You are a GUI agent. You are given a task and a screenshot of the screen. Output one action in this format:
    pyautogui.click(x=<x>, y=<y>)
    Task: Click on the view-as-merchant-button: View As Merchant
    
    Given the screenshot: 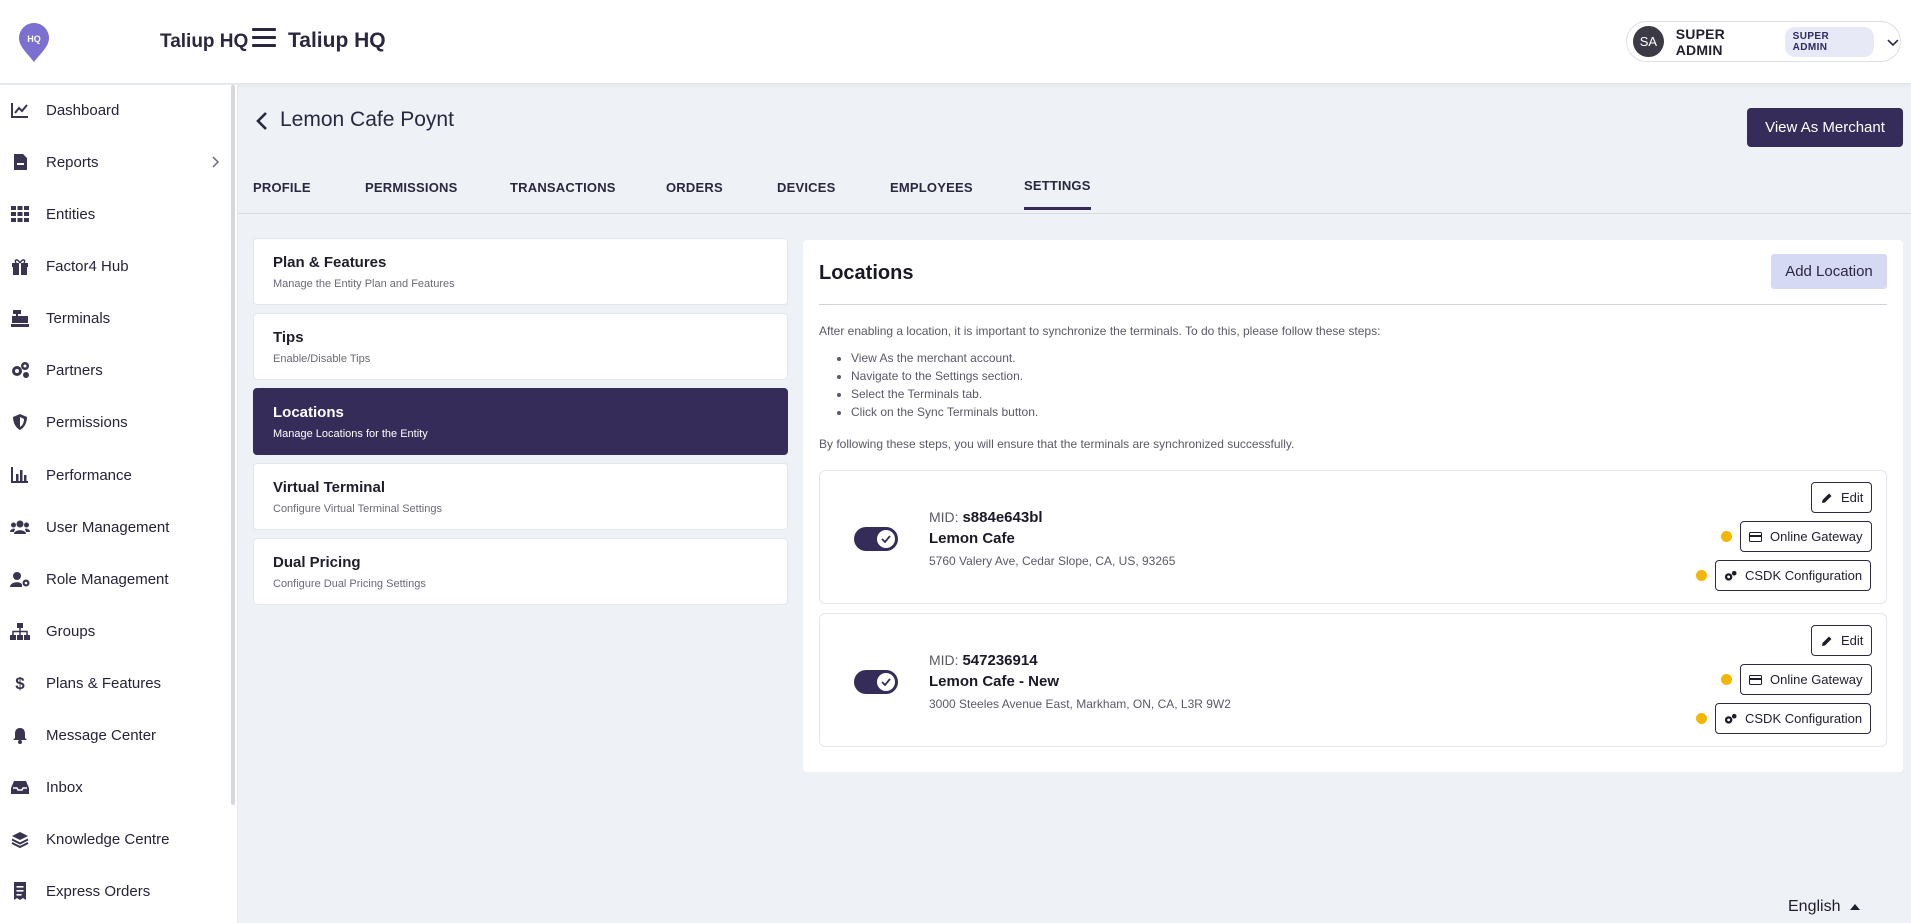 What is the action you would take?
    pyautogui.click(x=1825, y=127)
    